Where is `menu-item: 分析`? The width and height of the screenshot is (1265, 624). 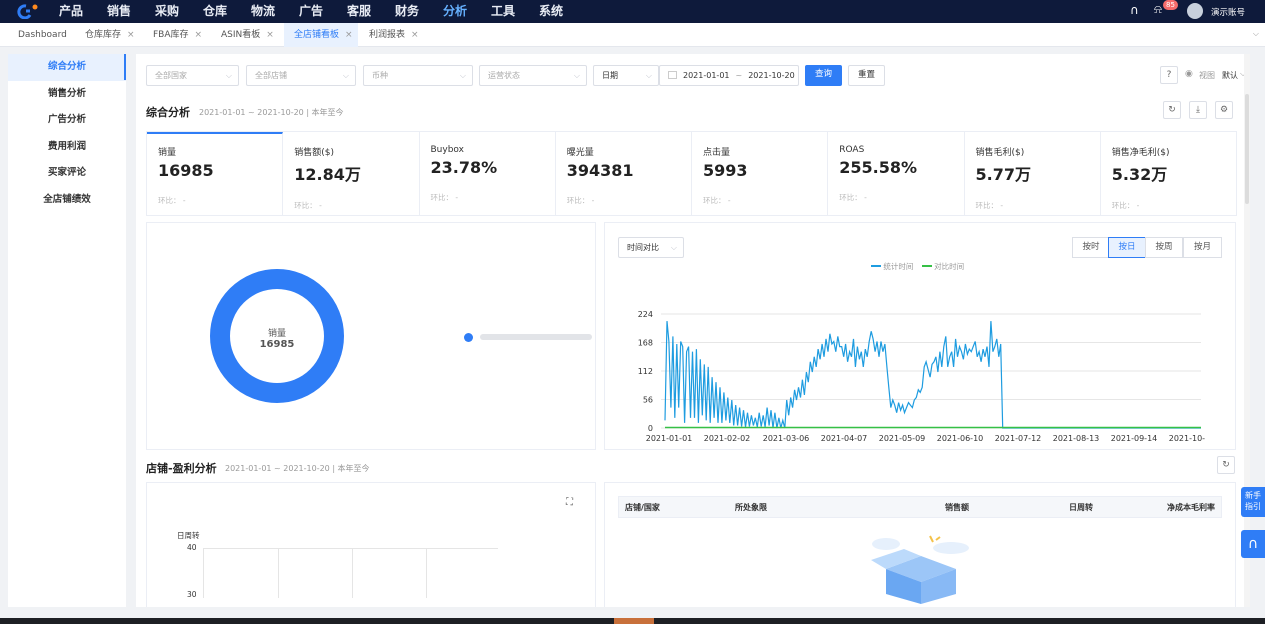 menu-item: 分析 is located at coordinates (455, 11).